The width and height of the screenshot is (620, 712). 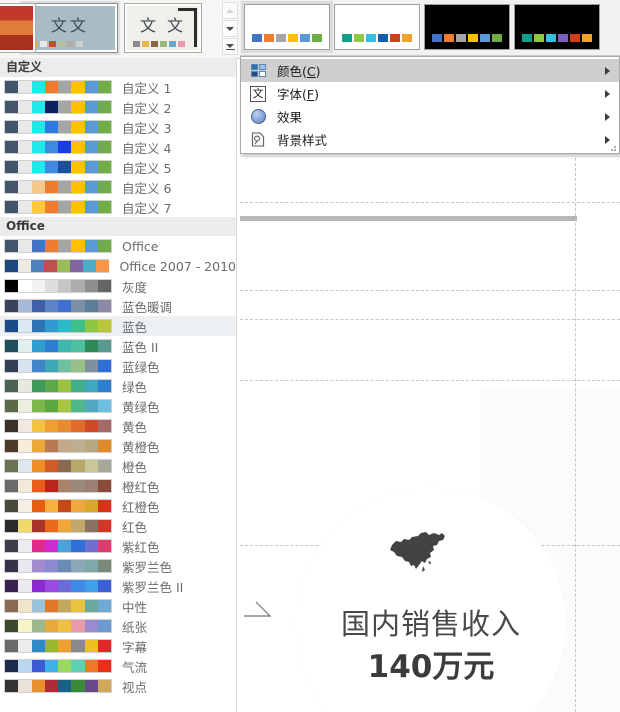 What do you see at coordinates (430, 139) in the screenshot?
I see `menu-item-background-styles: 背景样式` at bounding box center [430, 139].